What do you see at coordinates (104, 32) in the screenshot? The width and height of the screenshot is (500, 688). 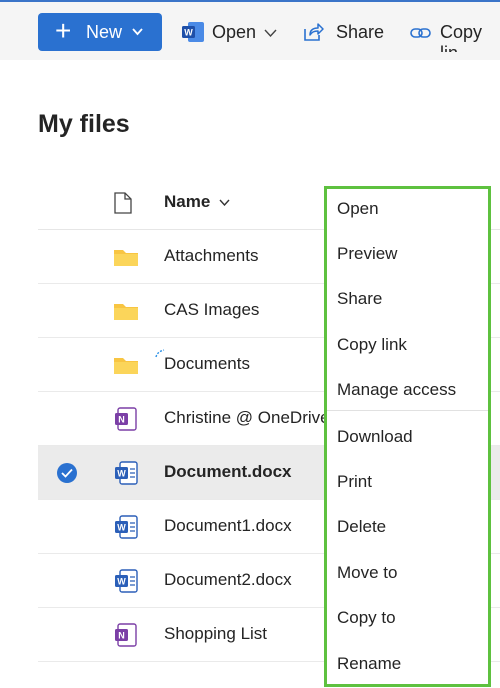 I see `new-button-label: New` at bounding box center [104, 32].